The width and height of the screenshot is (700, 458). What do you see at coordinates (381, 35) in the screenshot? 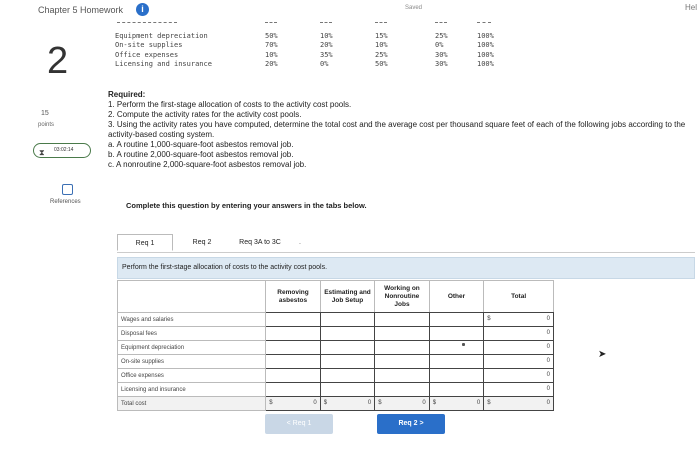
I see `row-value: 15%` at bounding box center [381, 35].